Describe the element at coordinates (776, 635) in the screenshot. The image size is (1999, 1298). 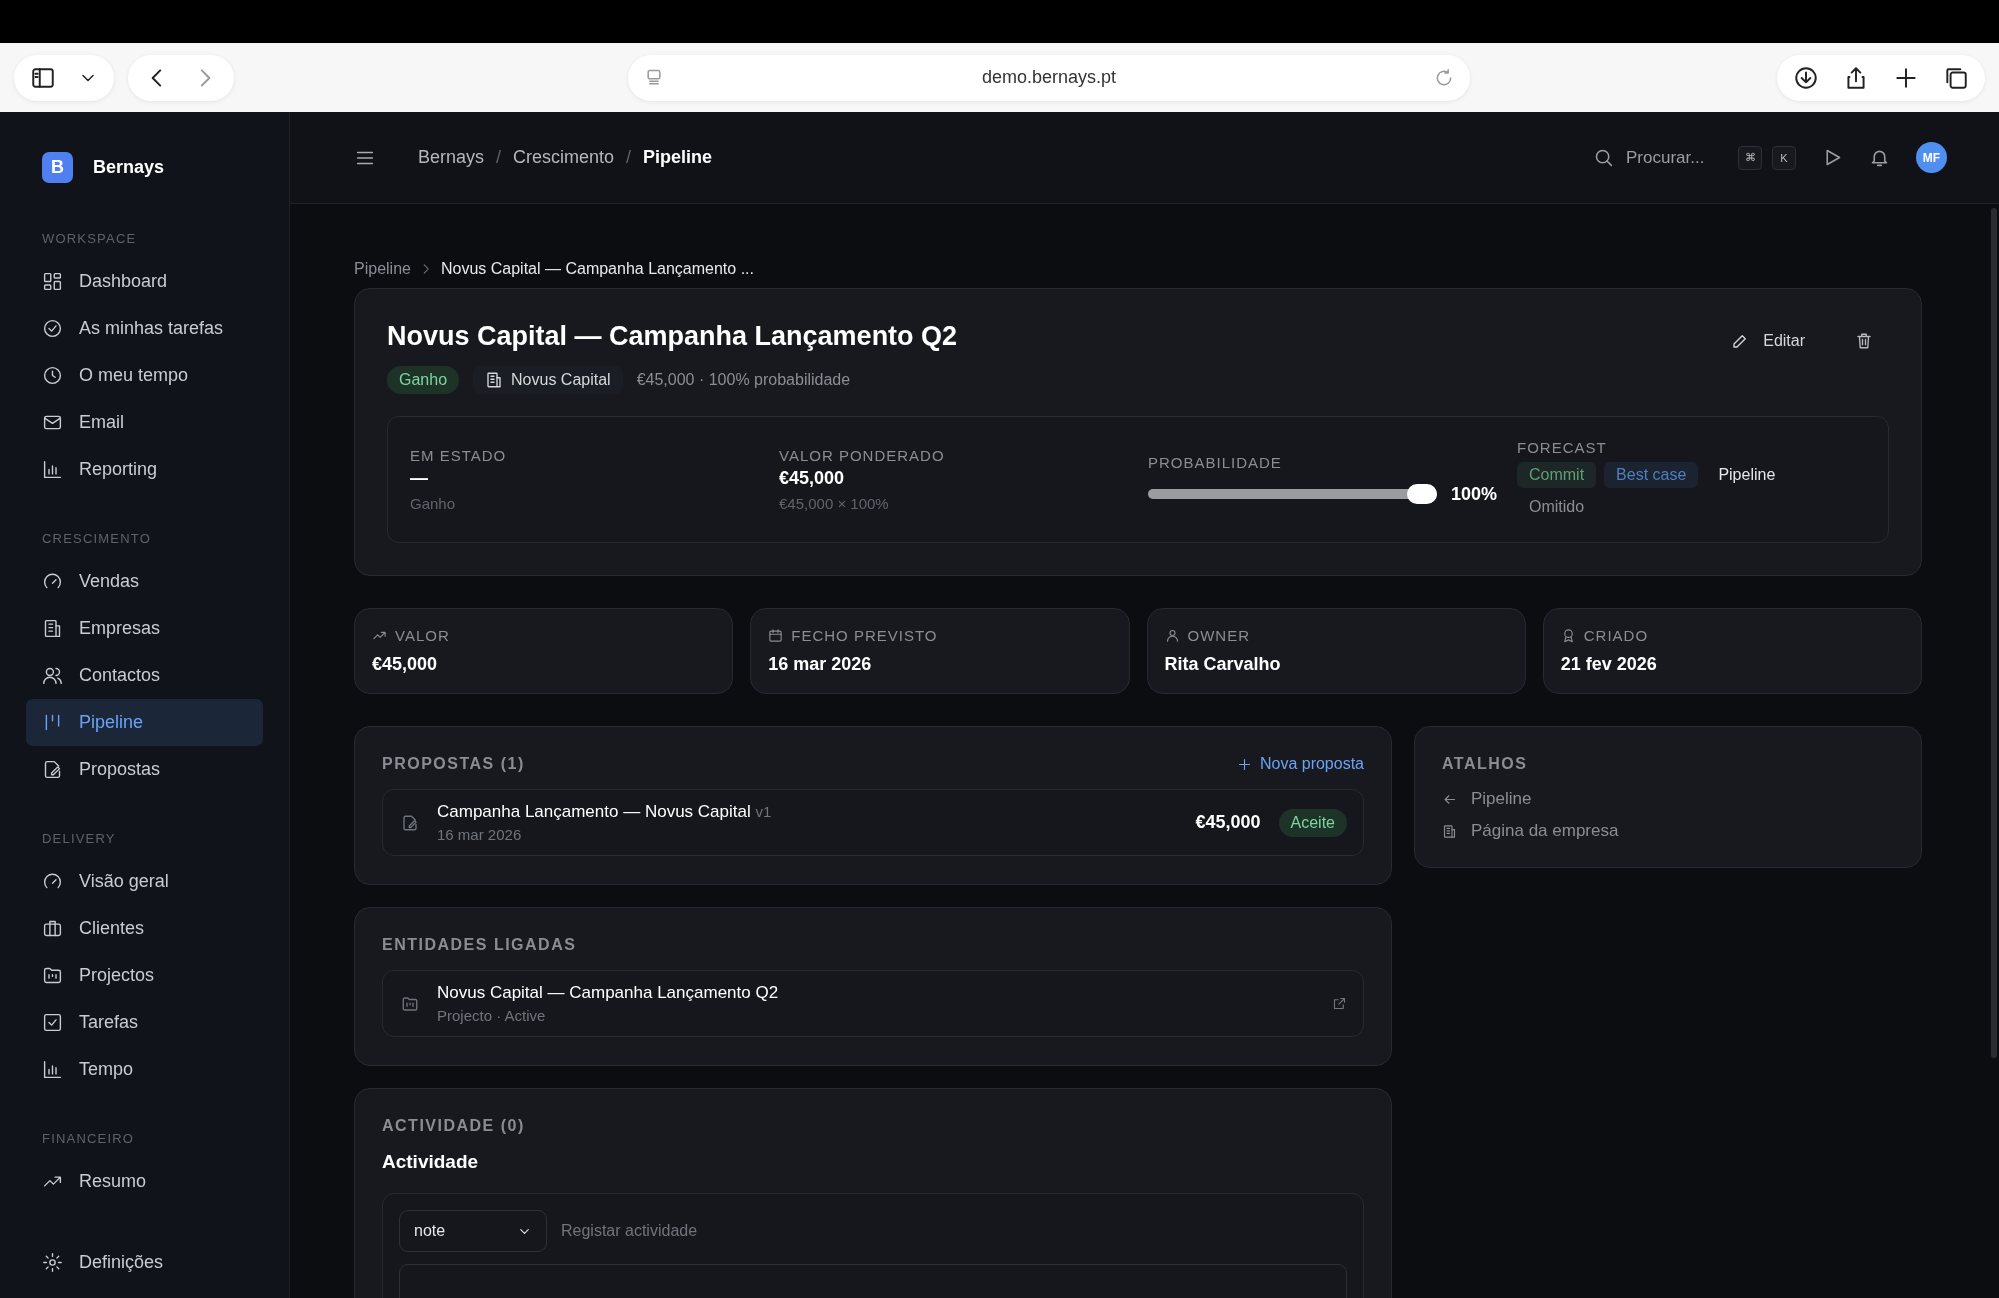
I see `calendar-icon` at that location.